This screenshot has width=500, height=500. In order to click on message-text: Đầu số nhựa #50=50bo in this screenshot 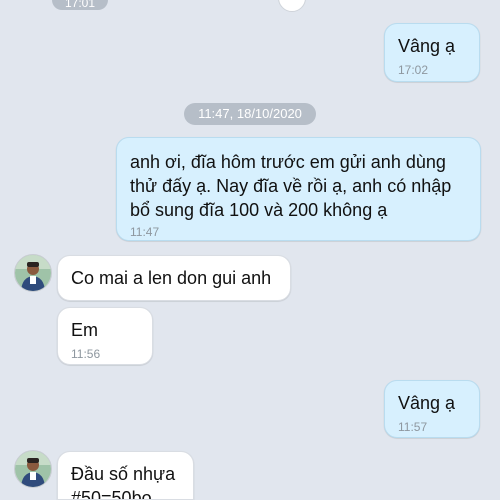, I will do `click(123, 482)`.